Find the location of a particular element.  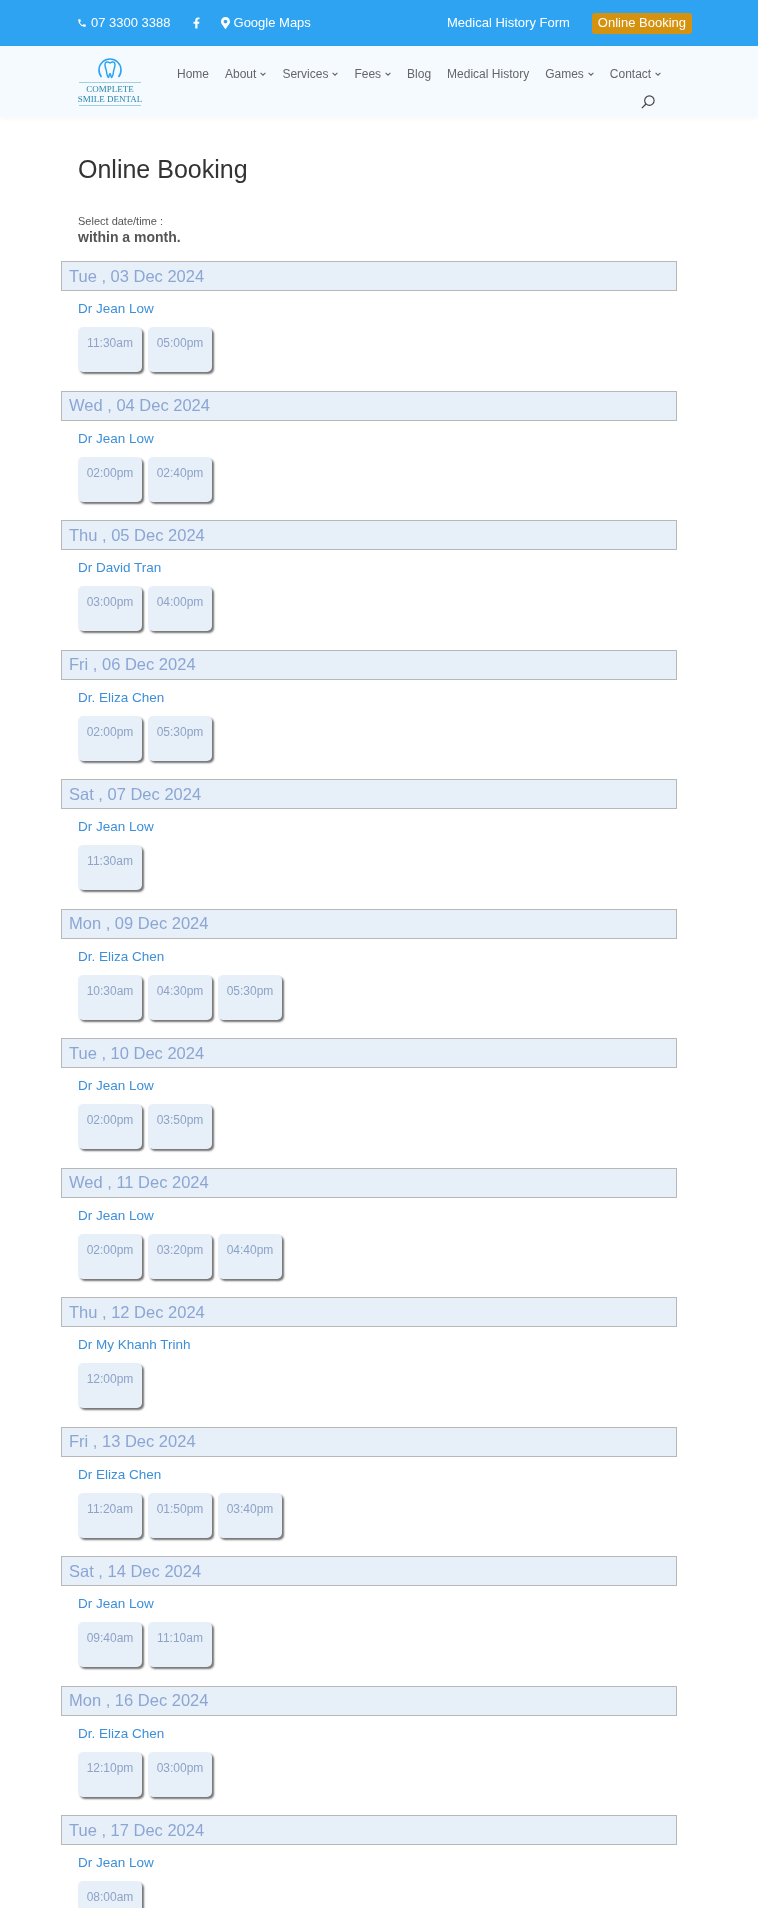

date-header: Thu , 05 Dec 2024 is located at coordinates (369, 535).